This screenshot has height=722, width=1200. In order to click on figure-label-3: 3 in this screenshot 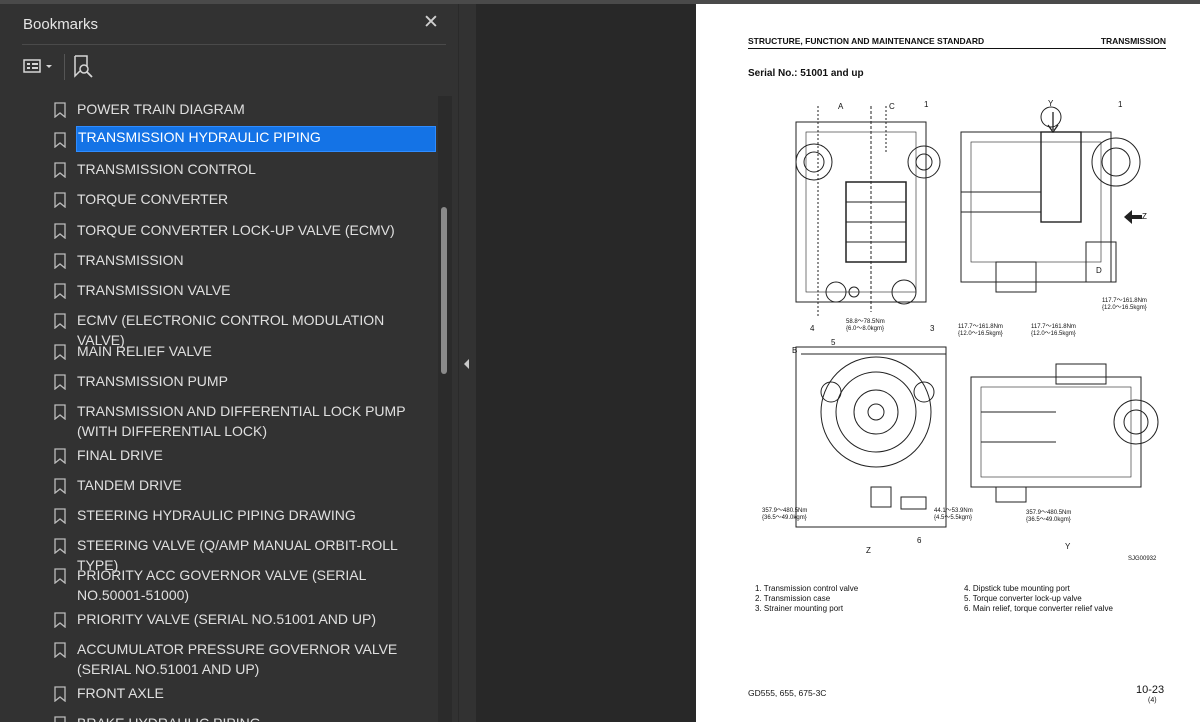, I will do `click(932, 328)`.